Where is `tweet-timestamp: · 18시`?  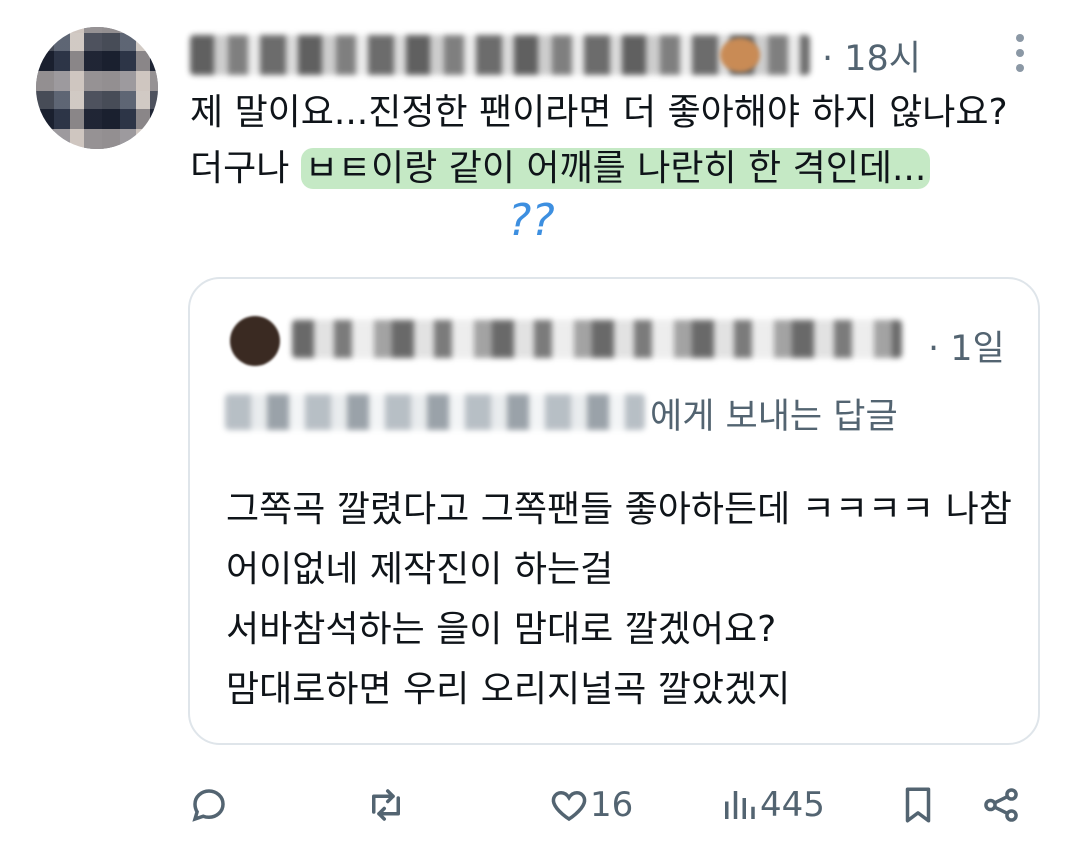 tweet-timestamp: · 18시 is located at coordinates (871, 55).